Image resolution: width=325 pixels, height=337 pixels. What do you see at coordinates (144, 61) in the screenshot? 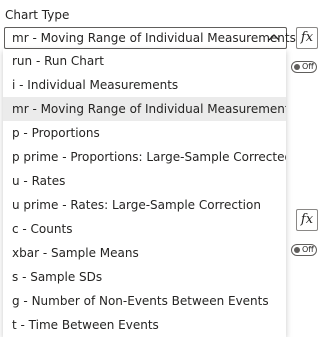
I see `option-run: run - Run Chart` at bounding box center [144, 61].